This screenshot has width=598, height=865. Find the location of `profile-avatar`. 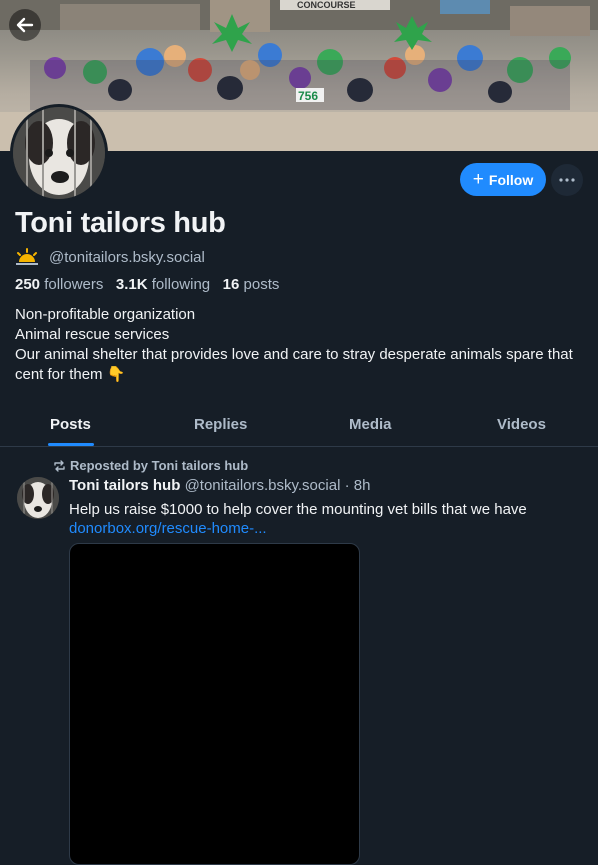

profile-avatar is located at coordinates (59, 153).